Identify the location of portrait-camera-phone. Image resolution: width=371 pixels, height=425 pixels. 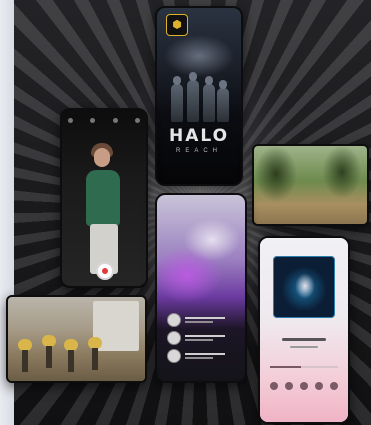
(104, 198).